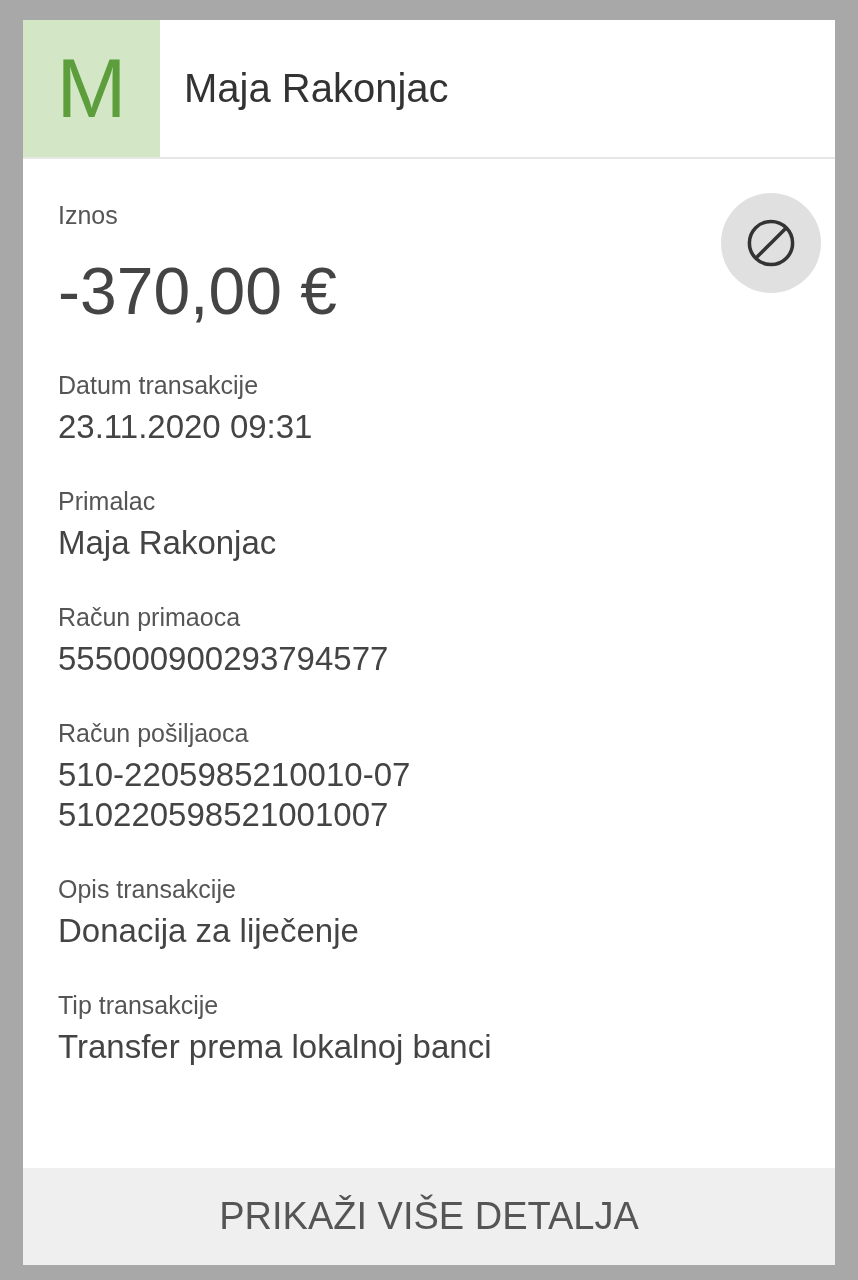  I want to click on avatar: M, so click(91, 88).